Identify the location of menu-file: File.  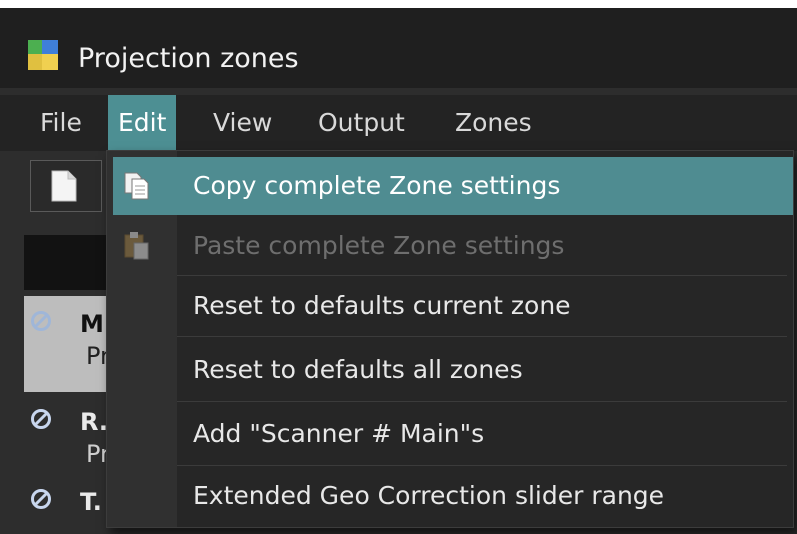
(61, 123).